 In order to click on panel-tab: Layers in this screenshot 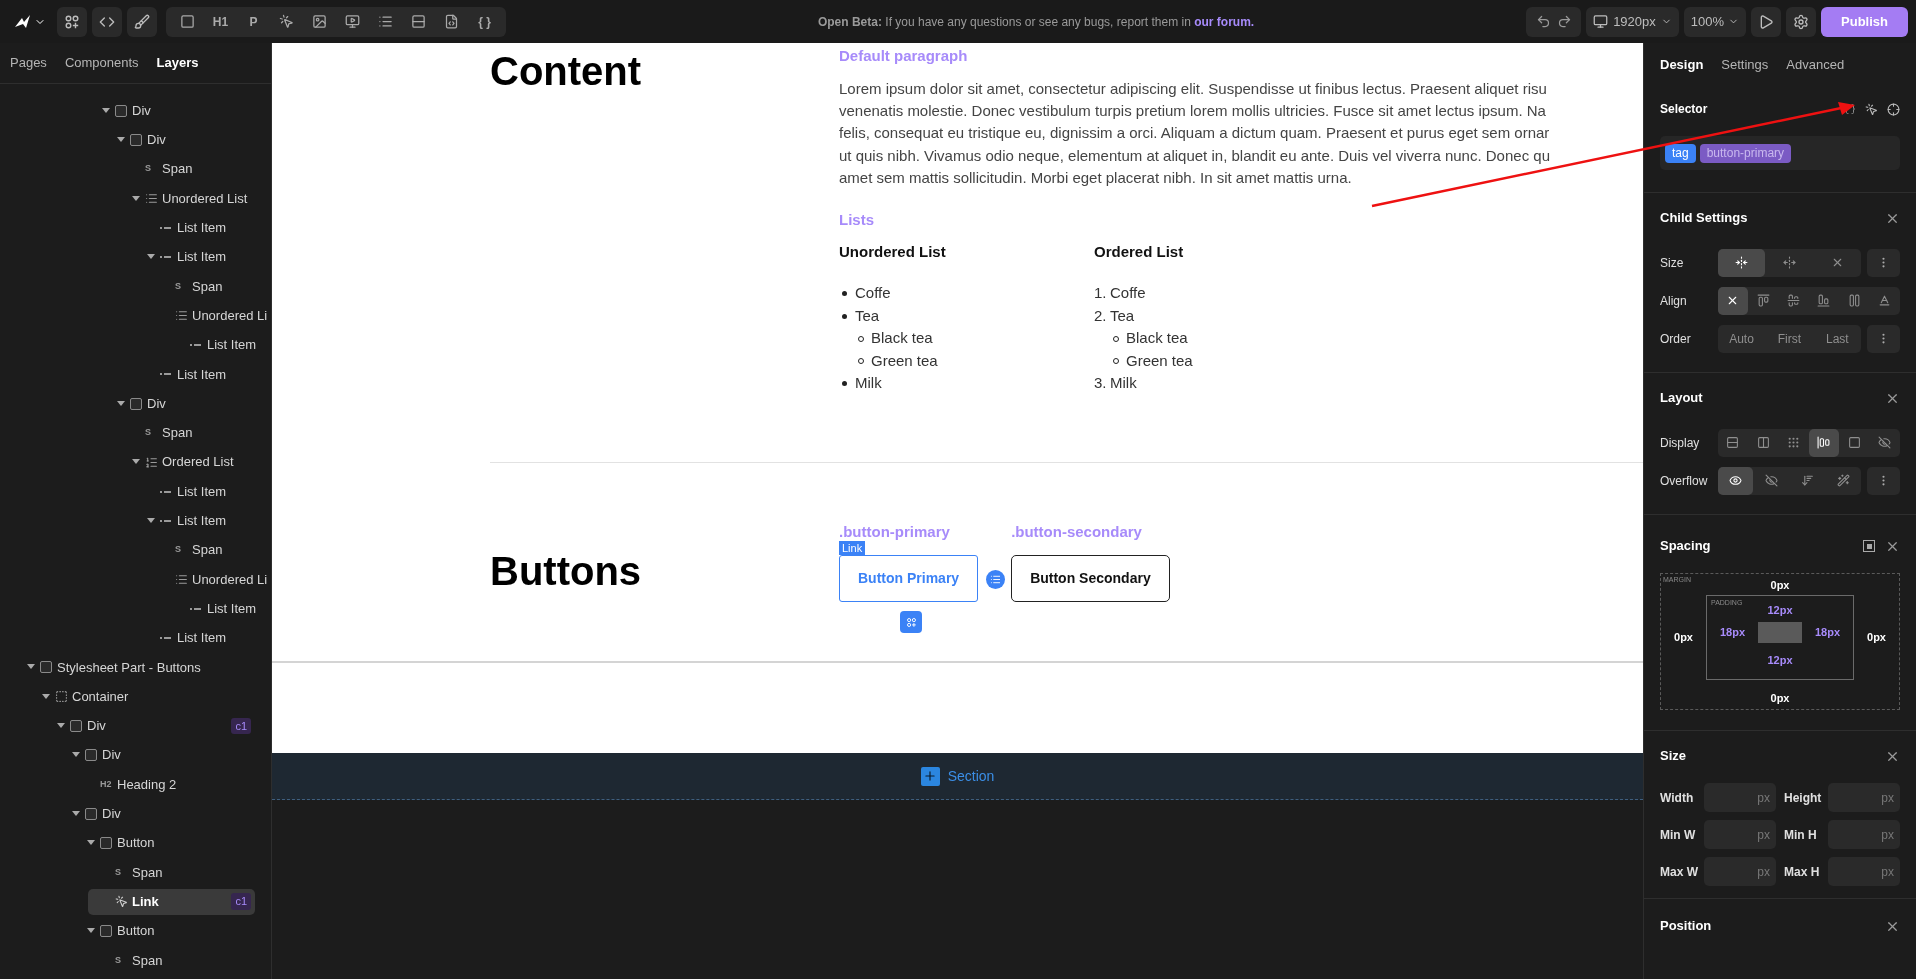, I will do `click(177, 63)`.